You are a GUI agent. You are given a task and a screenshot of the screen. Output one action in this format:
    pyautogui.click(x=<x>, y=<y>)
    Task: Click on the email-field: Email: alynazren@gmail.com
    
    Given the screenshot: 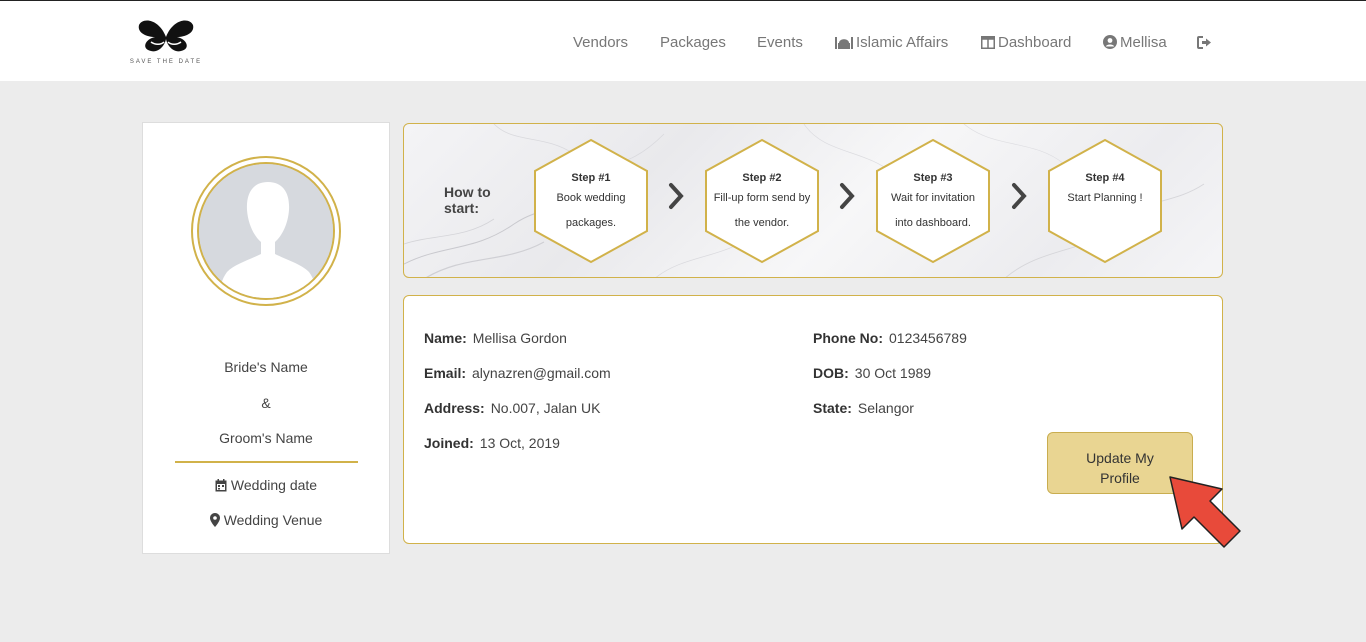 What is the action you would take?
    pyautogui.click(x=517, y=373)
    